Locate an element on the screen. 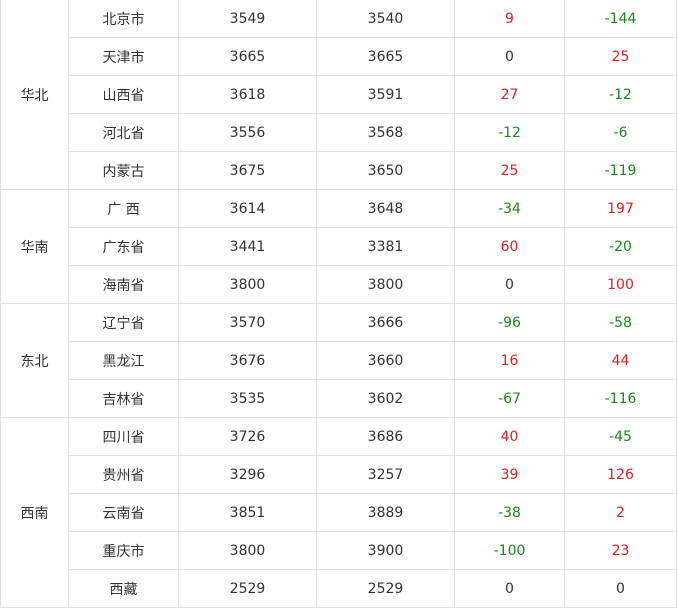 Image resolution: width=678 pixels, height=608 pixels. change-cell-1: -100 is located at coordinates (509, 550).